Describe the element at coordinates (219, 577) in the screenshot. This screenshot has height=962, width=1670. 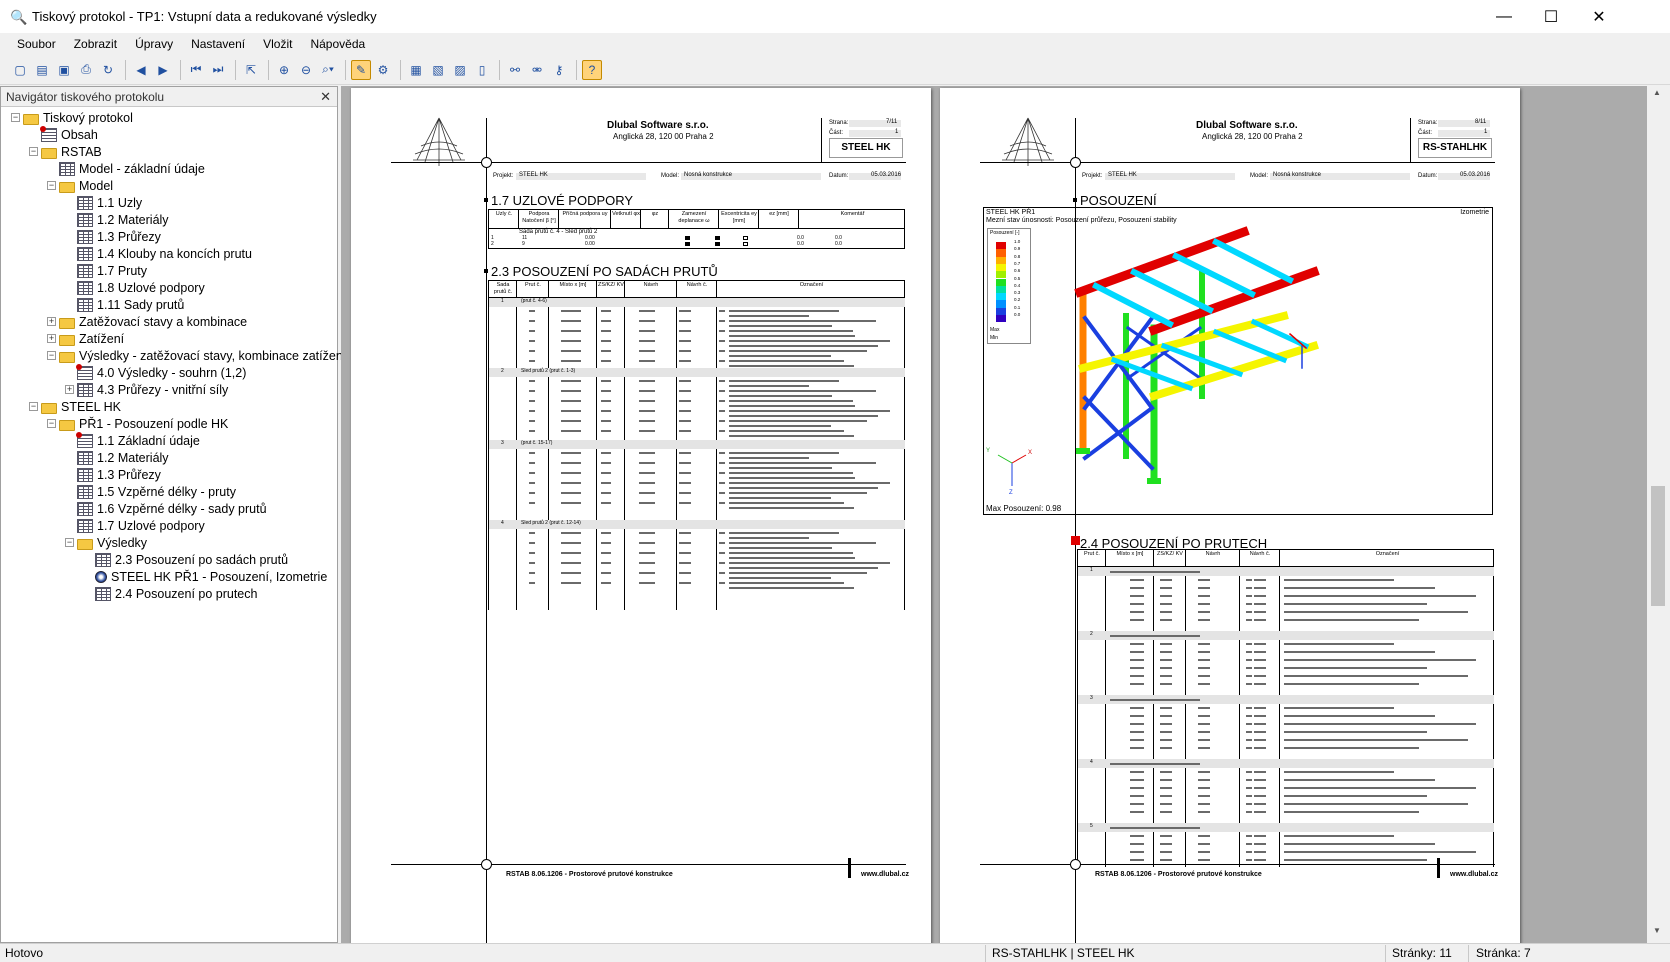
I see `tree-item-label: STEEL HK PŘ1 - Posouzení, Izometrie` at that location.